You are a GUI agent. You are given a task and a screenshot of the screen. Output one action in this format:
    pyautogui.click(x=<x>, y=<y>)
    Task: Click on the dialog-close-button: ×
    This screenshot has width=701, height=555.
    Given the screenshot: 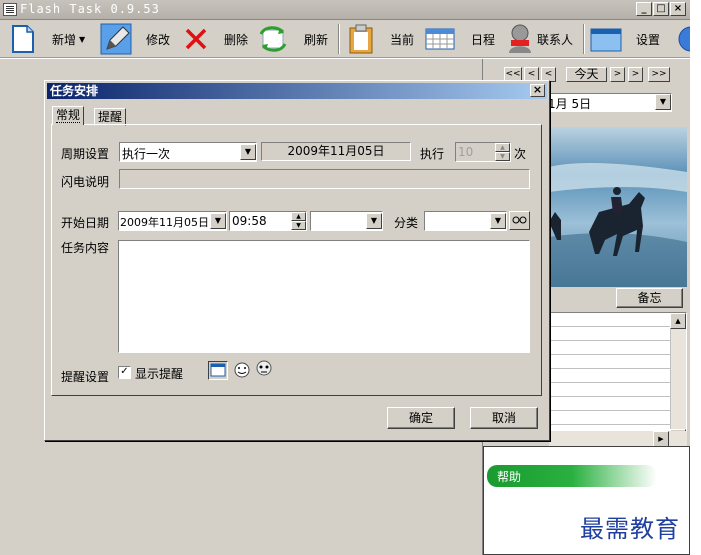 What is the action you would take?
    pyautogui.click(x=537, y=90)
    